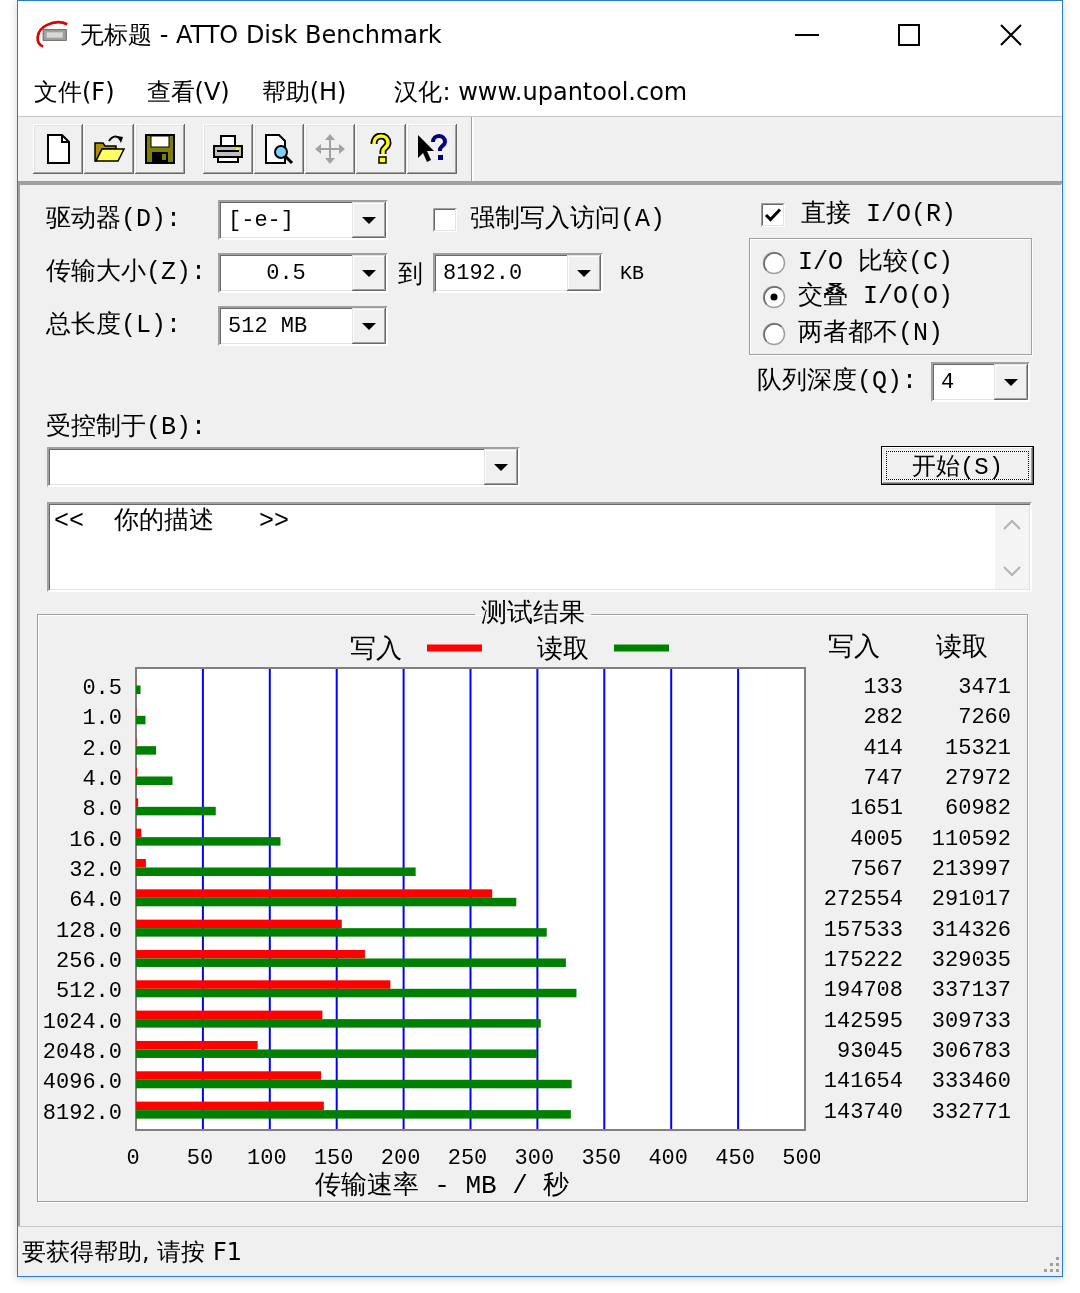 The height and width of the screenshot is (1293, 1080). I want to click on tick-label: 250, so click(467, 1158).